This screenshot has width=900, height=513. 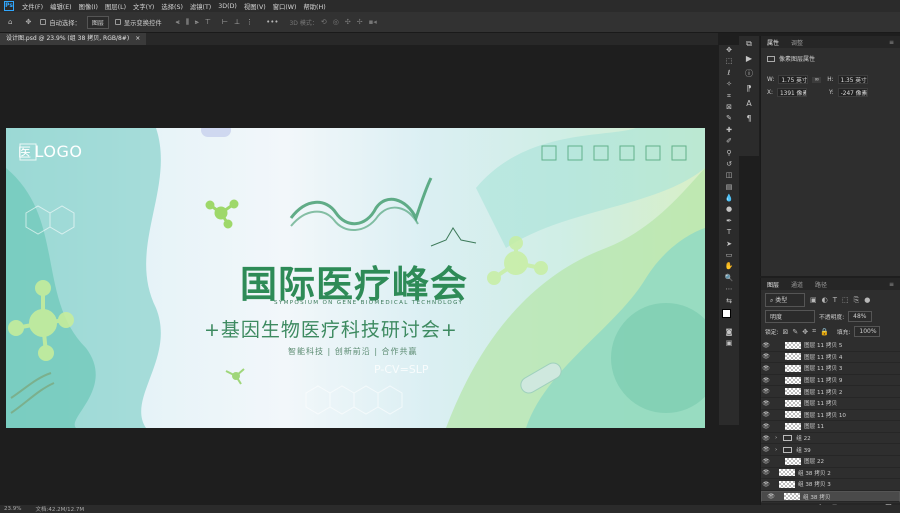 What do you see at coordinates (817, 79) in the screenshot?
I see `link-icon: ∞` at bounding box center [817, 79].